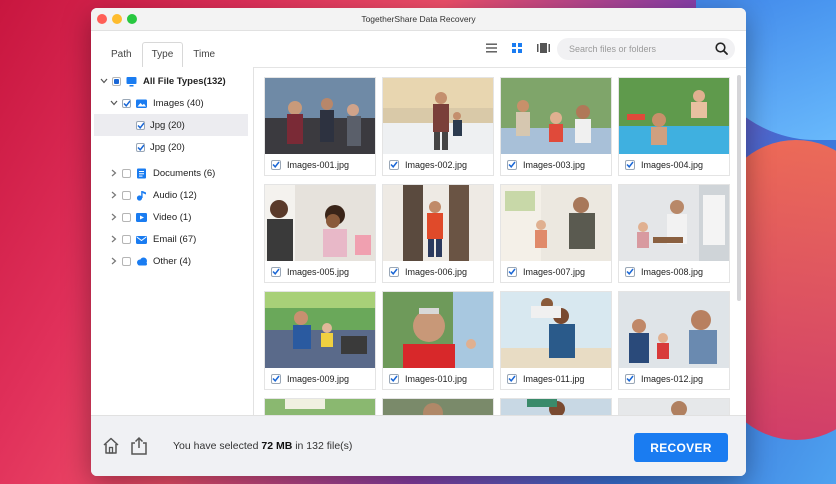  I want to click on tree-label: Jpg (20), so click(167, 147).